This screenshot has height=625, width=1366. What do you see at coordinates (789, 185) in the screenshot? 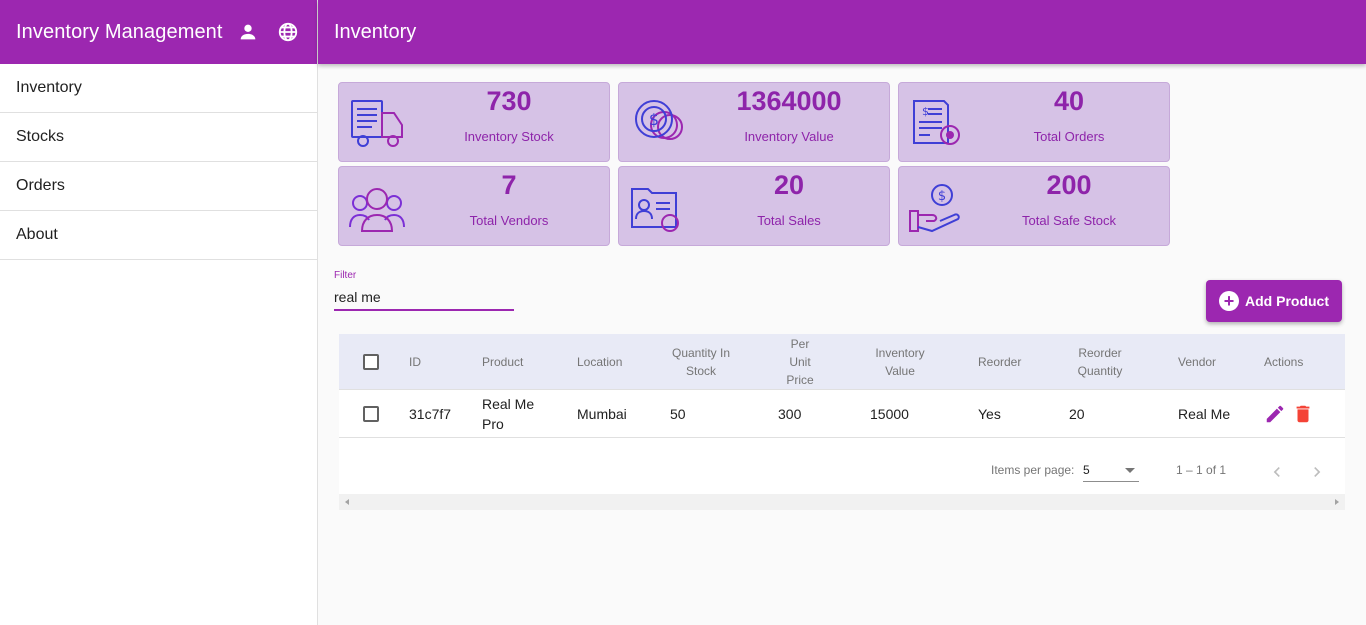
I see `card-value: 20` at bounding box center [789, 185].